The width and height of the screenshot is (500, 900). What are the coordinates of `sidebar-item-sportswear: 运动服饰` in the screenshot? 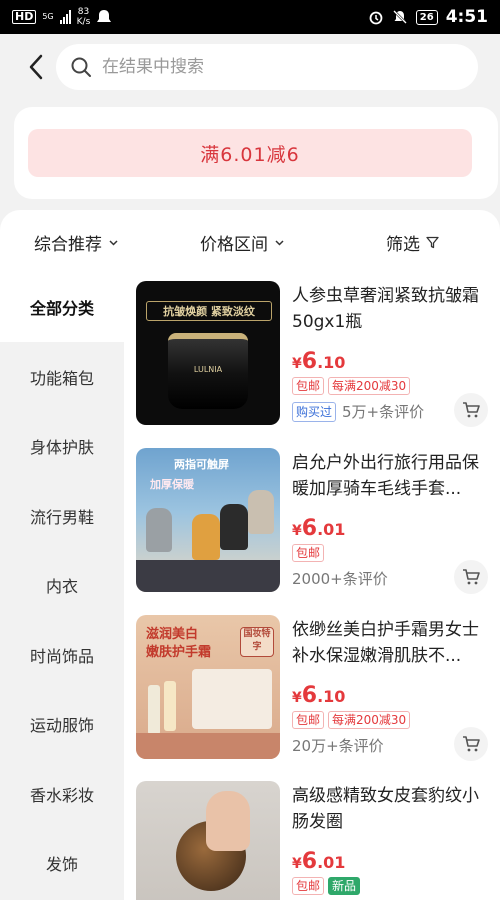 It's located at (62, 724).